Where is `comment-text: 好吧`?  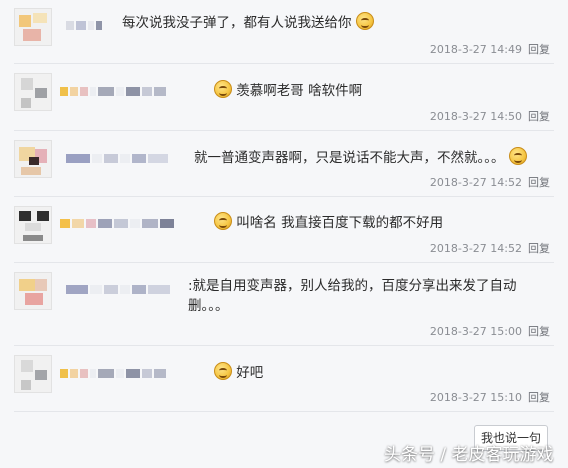 comment-text: 好吧 is located at coordinates (238, 372).